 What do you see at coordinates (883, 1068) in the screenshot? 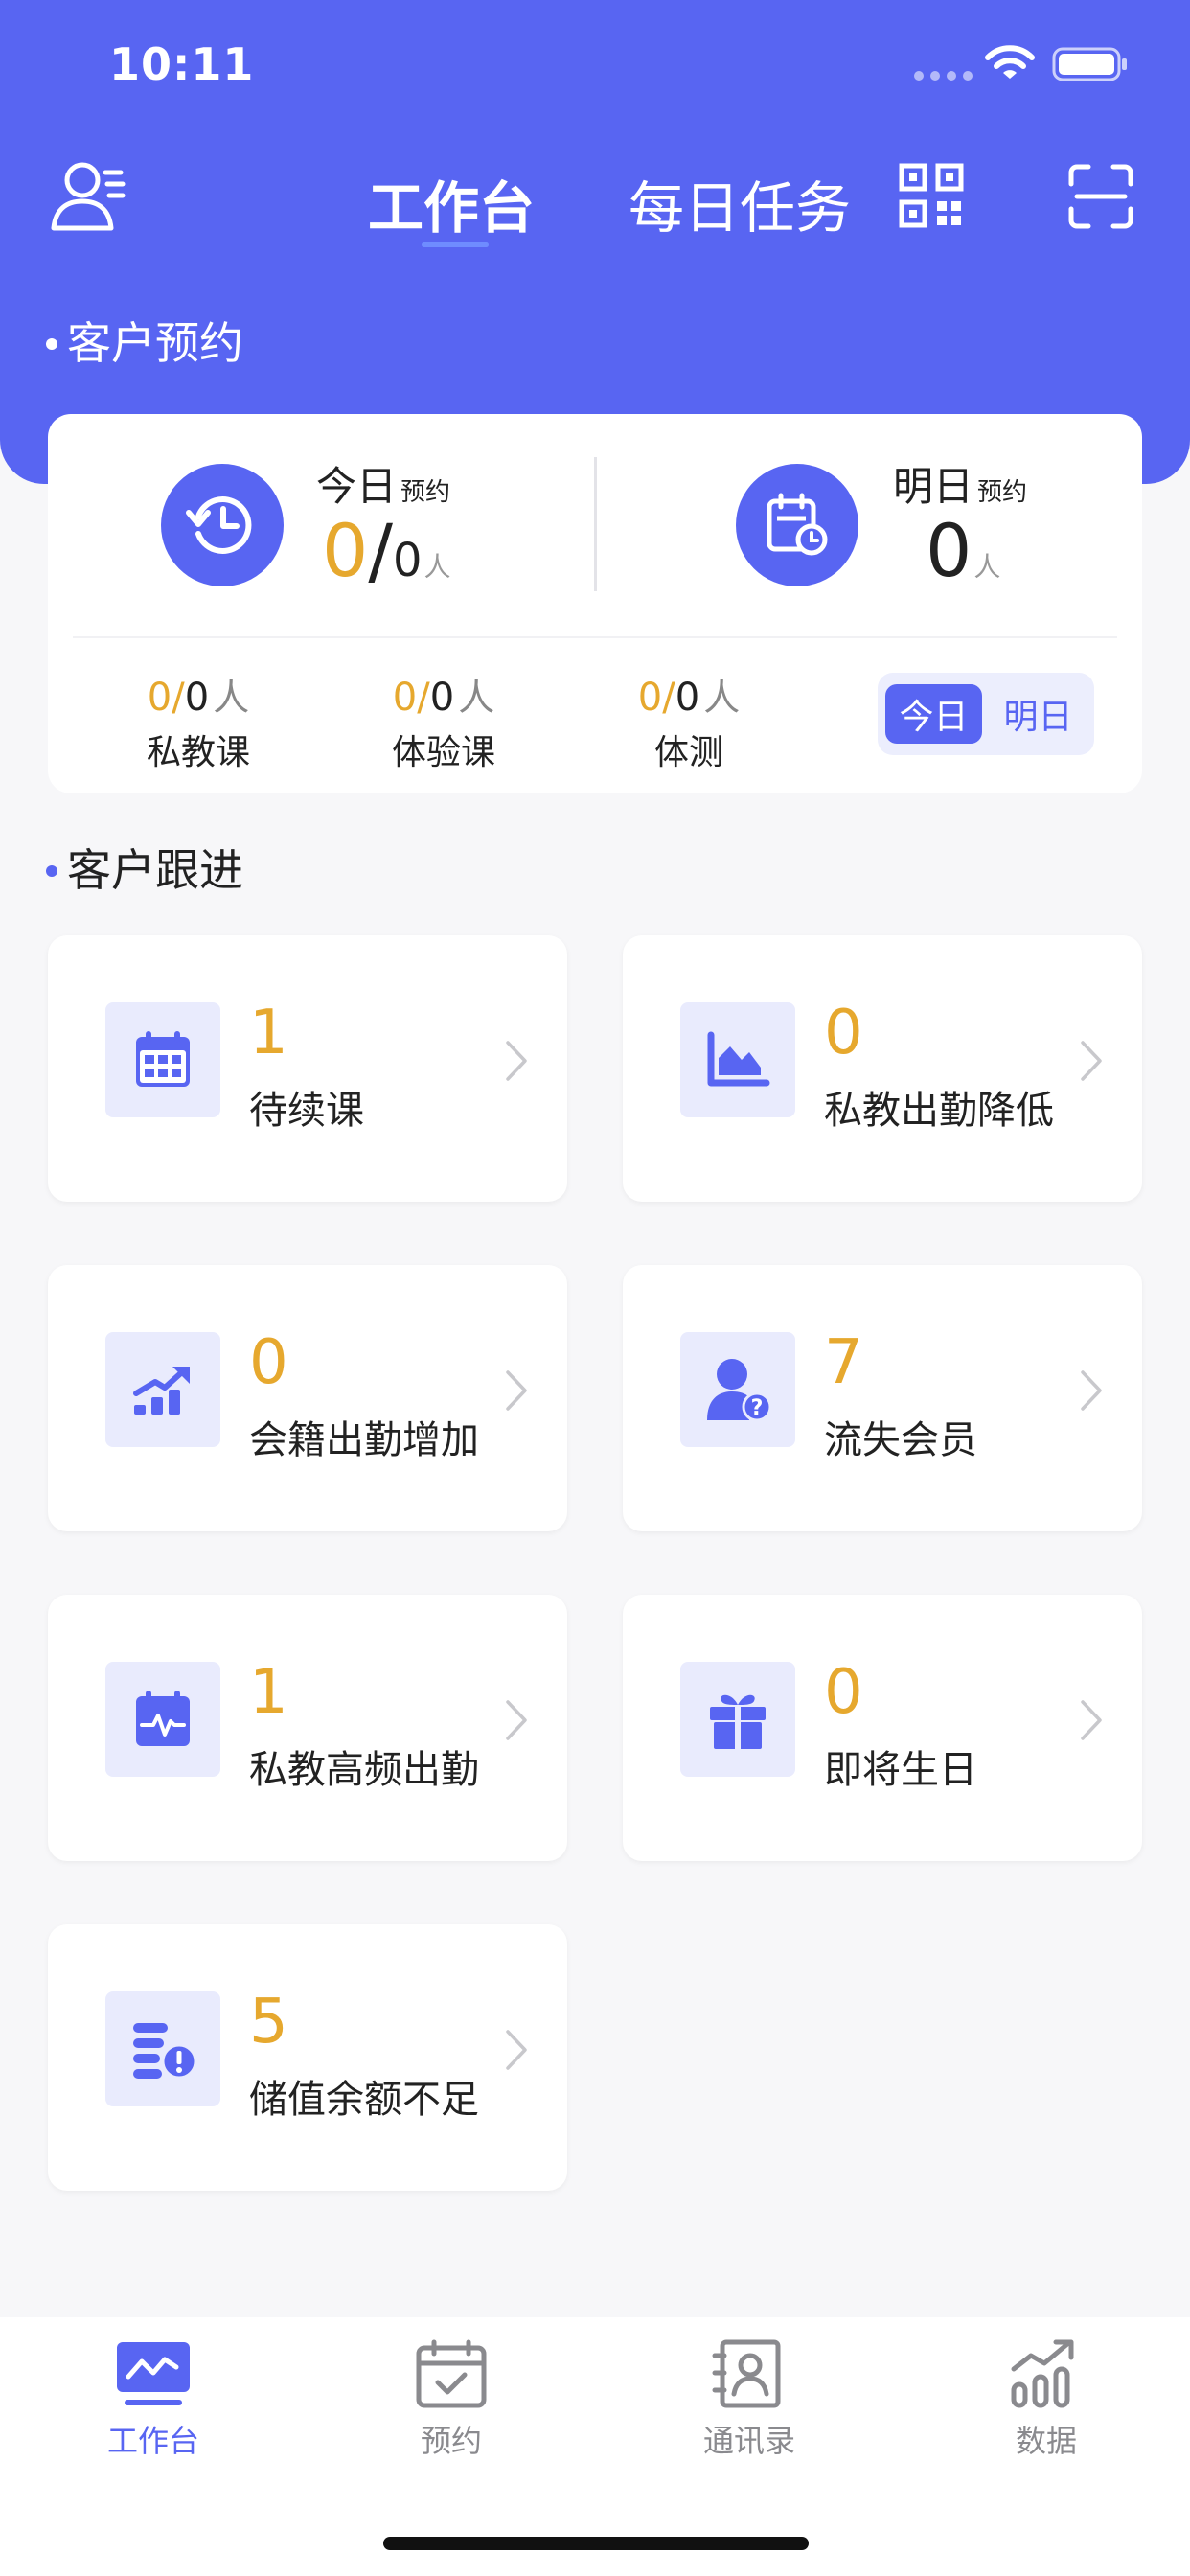
I see `card-pt-attendance-down: 0 私教出勤降低` at bounding box center [883, 1068].